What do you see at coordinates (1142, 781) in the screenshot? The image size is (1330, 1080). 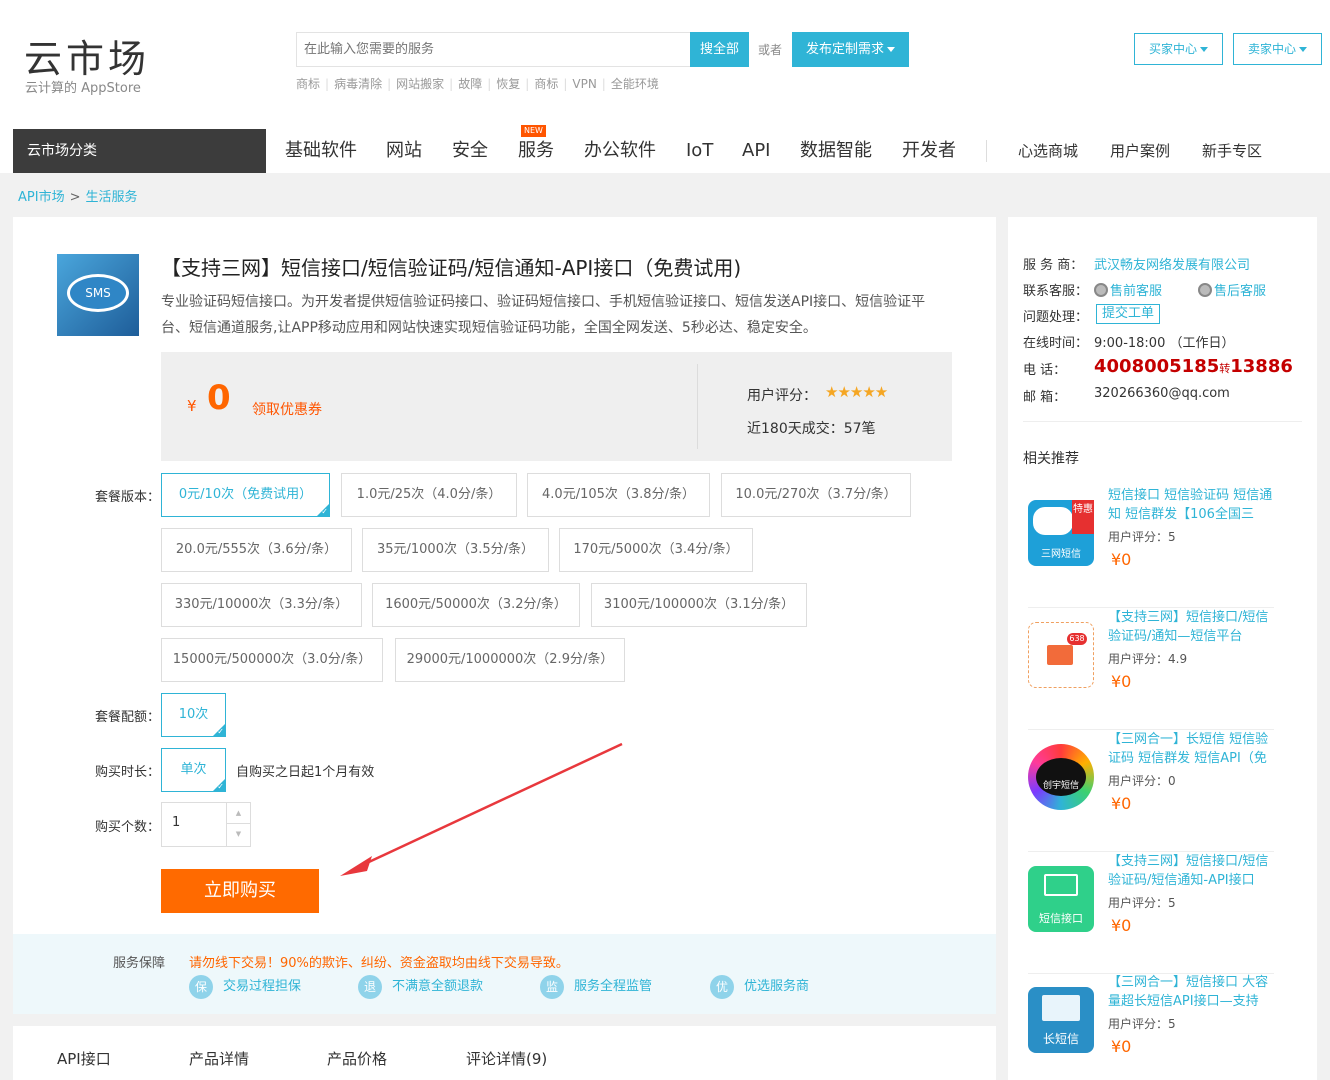 I see `recommend-rating: 用户评分：0` at bounding box center [1142, 781].